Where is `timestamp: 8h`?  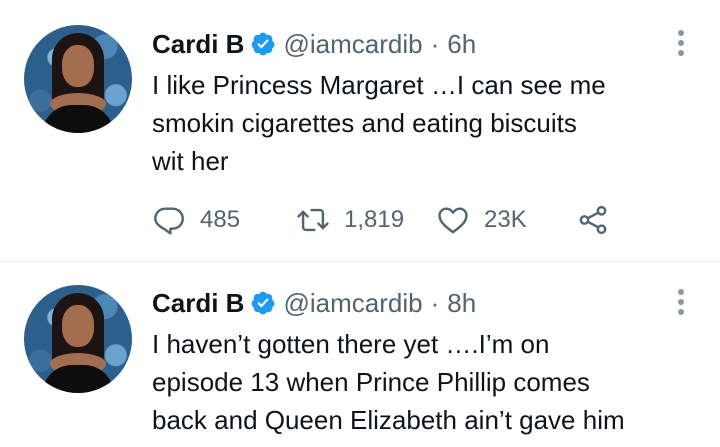
timestamp: 8h is located at coordinates (461, 303).